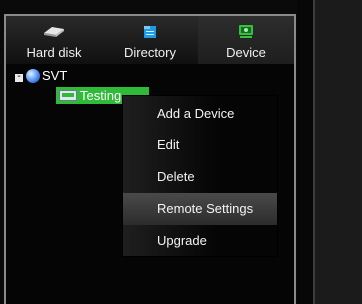 The width and height of the screenshot is (362, 304). I want to click on menu-item-upgrade-label: Upgrade, so click(182, 240).